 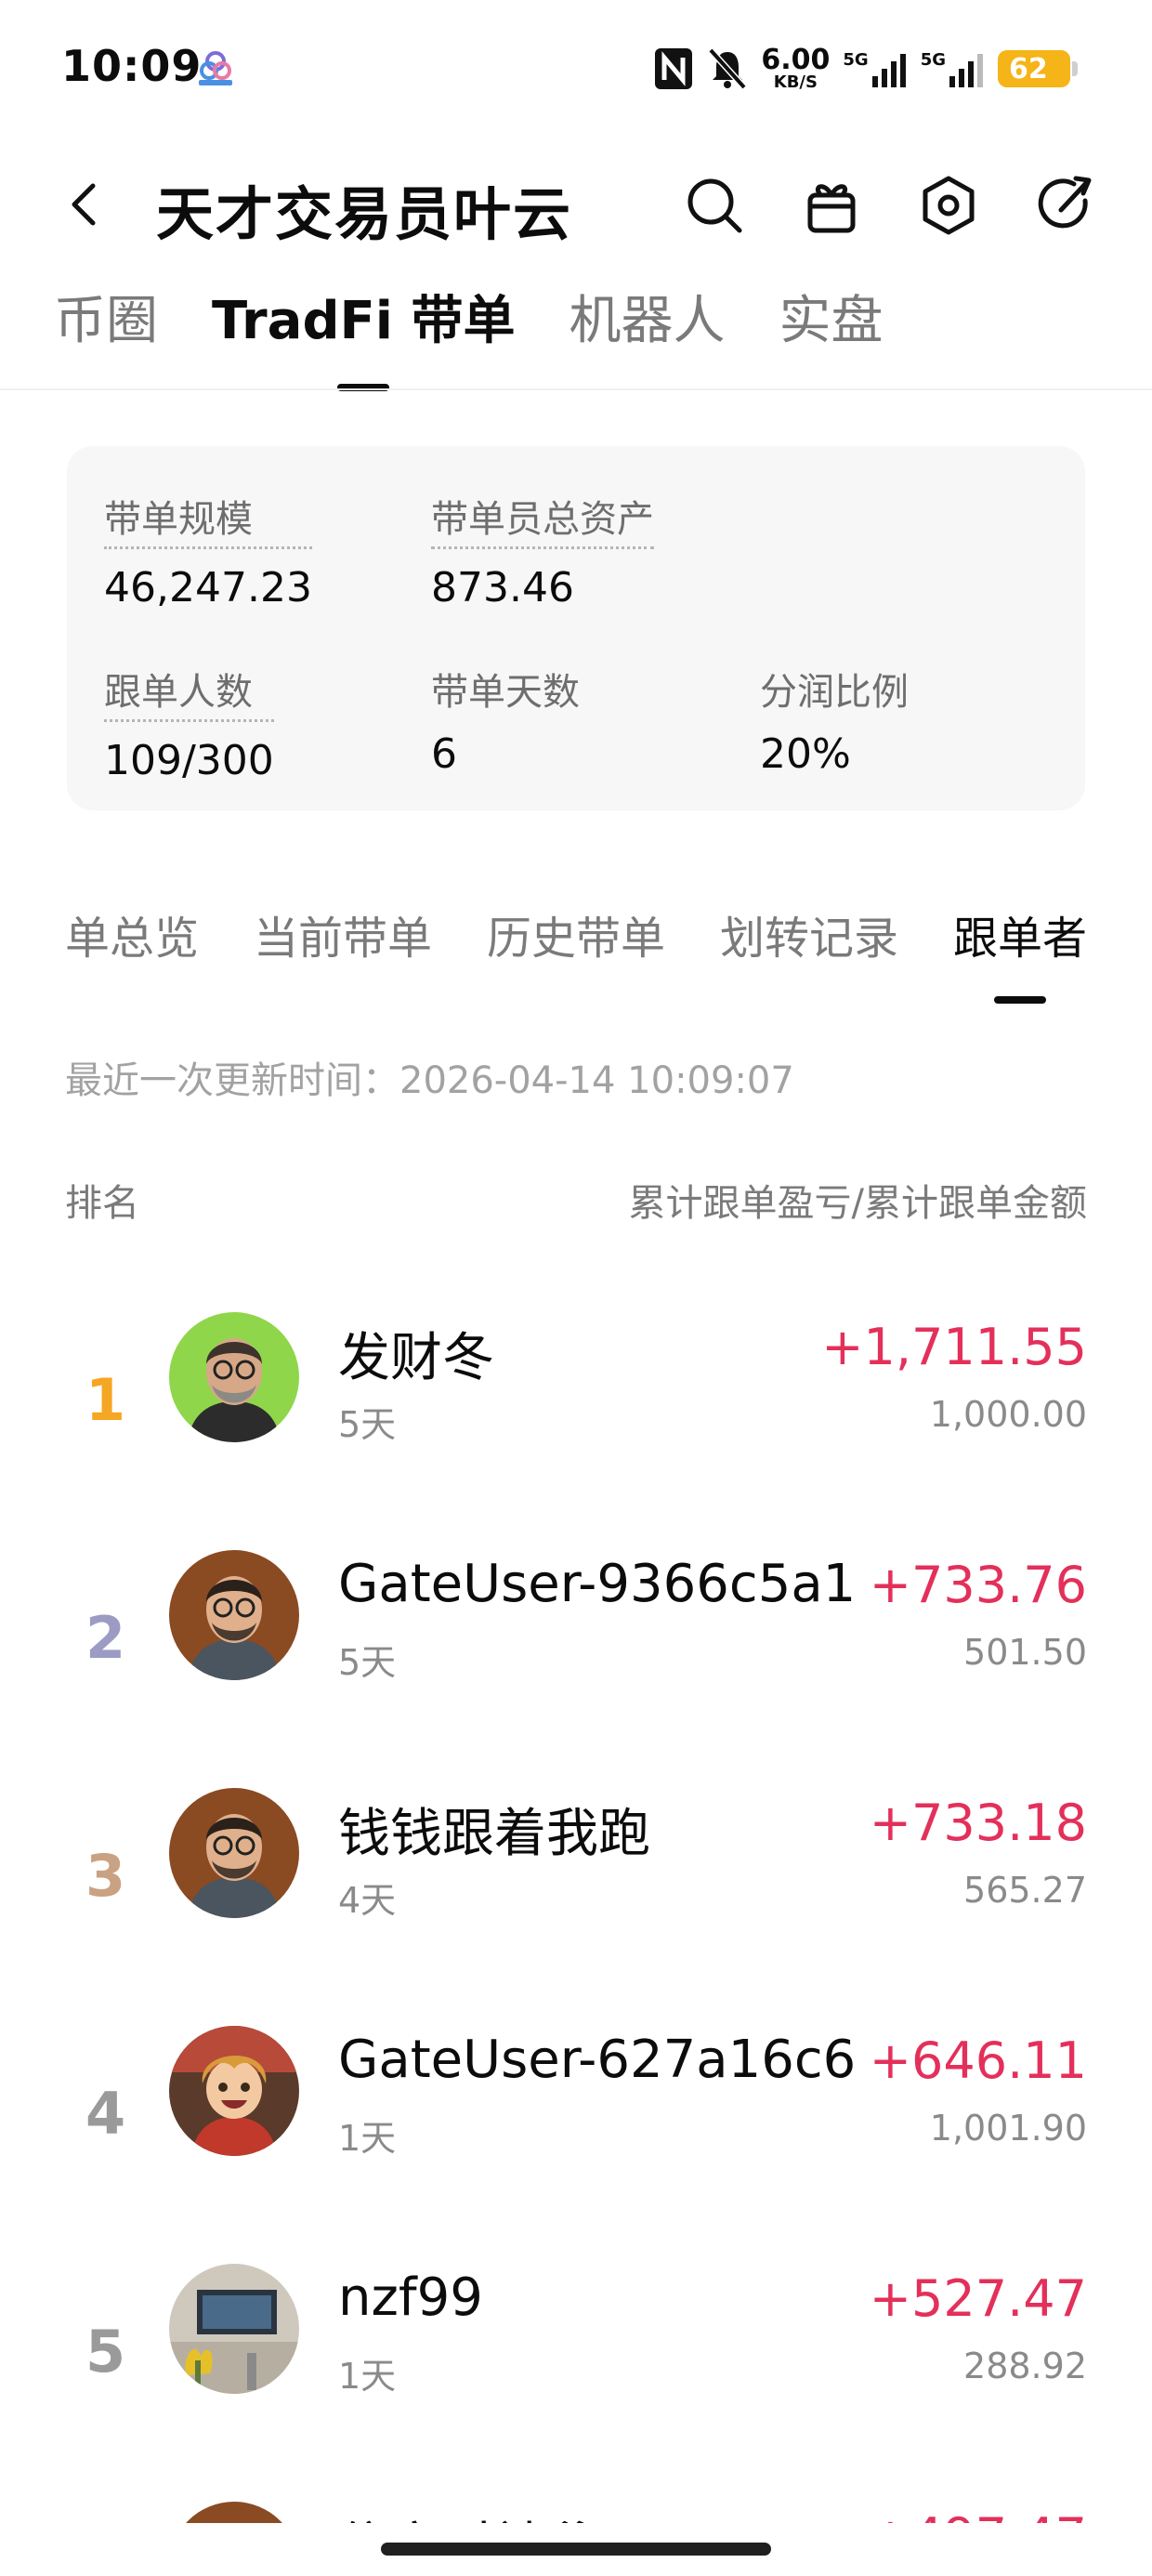 What do you see at coordinates (106, 316) in the screenshot?
I see `tab-crypto: 币圈` at bounding box center [106, 316].